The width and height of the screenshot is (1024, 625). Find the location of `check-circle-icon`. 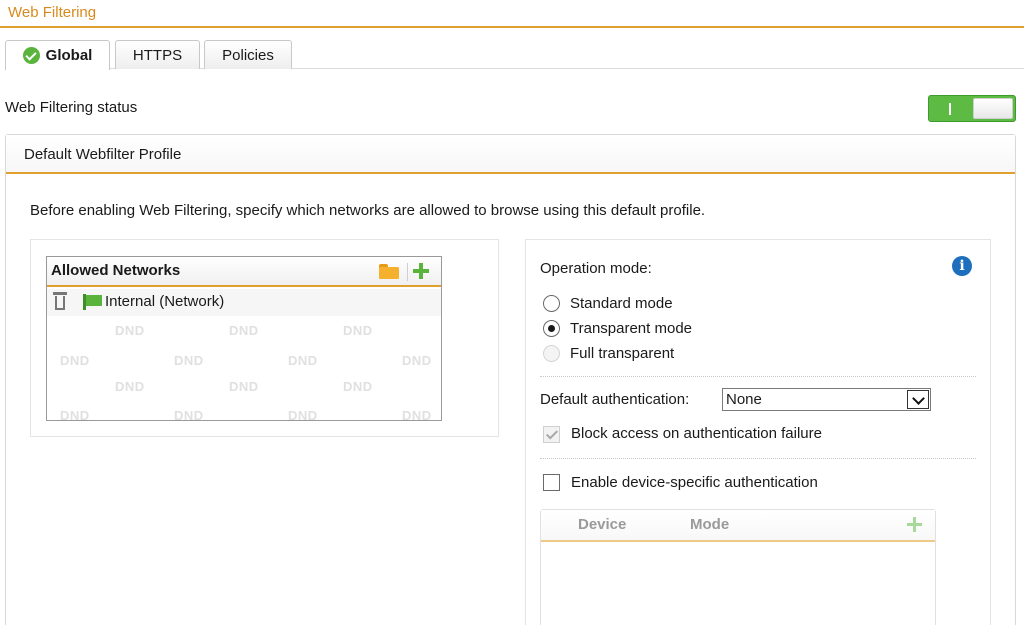

check-circle-icon is located at coordinates (31, 55).